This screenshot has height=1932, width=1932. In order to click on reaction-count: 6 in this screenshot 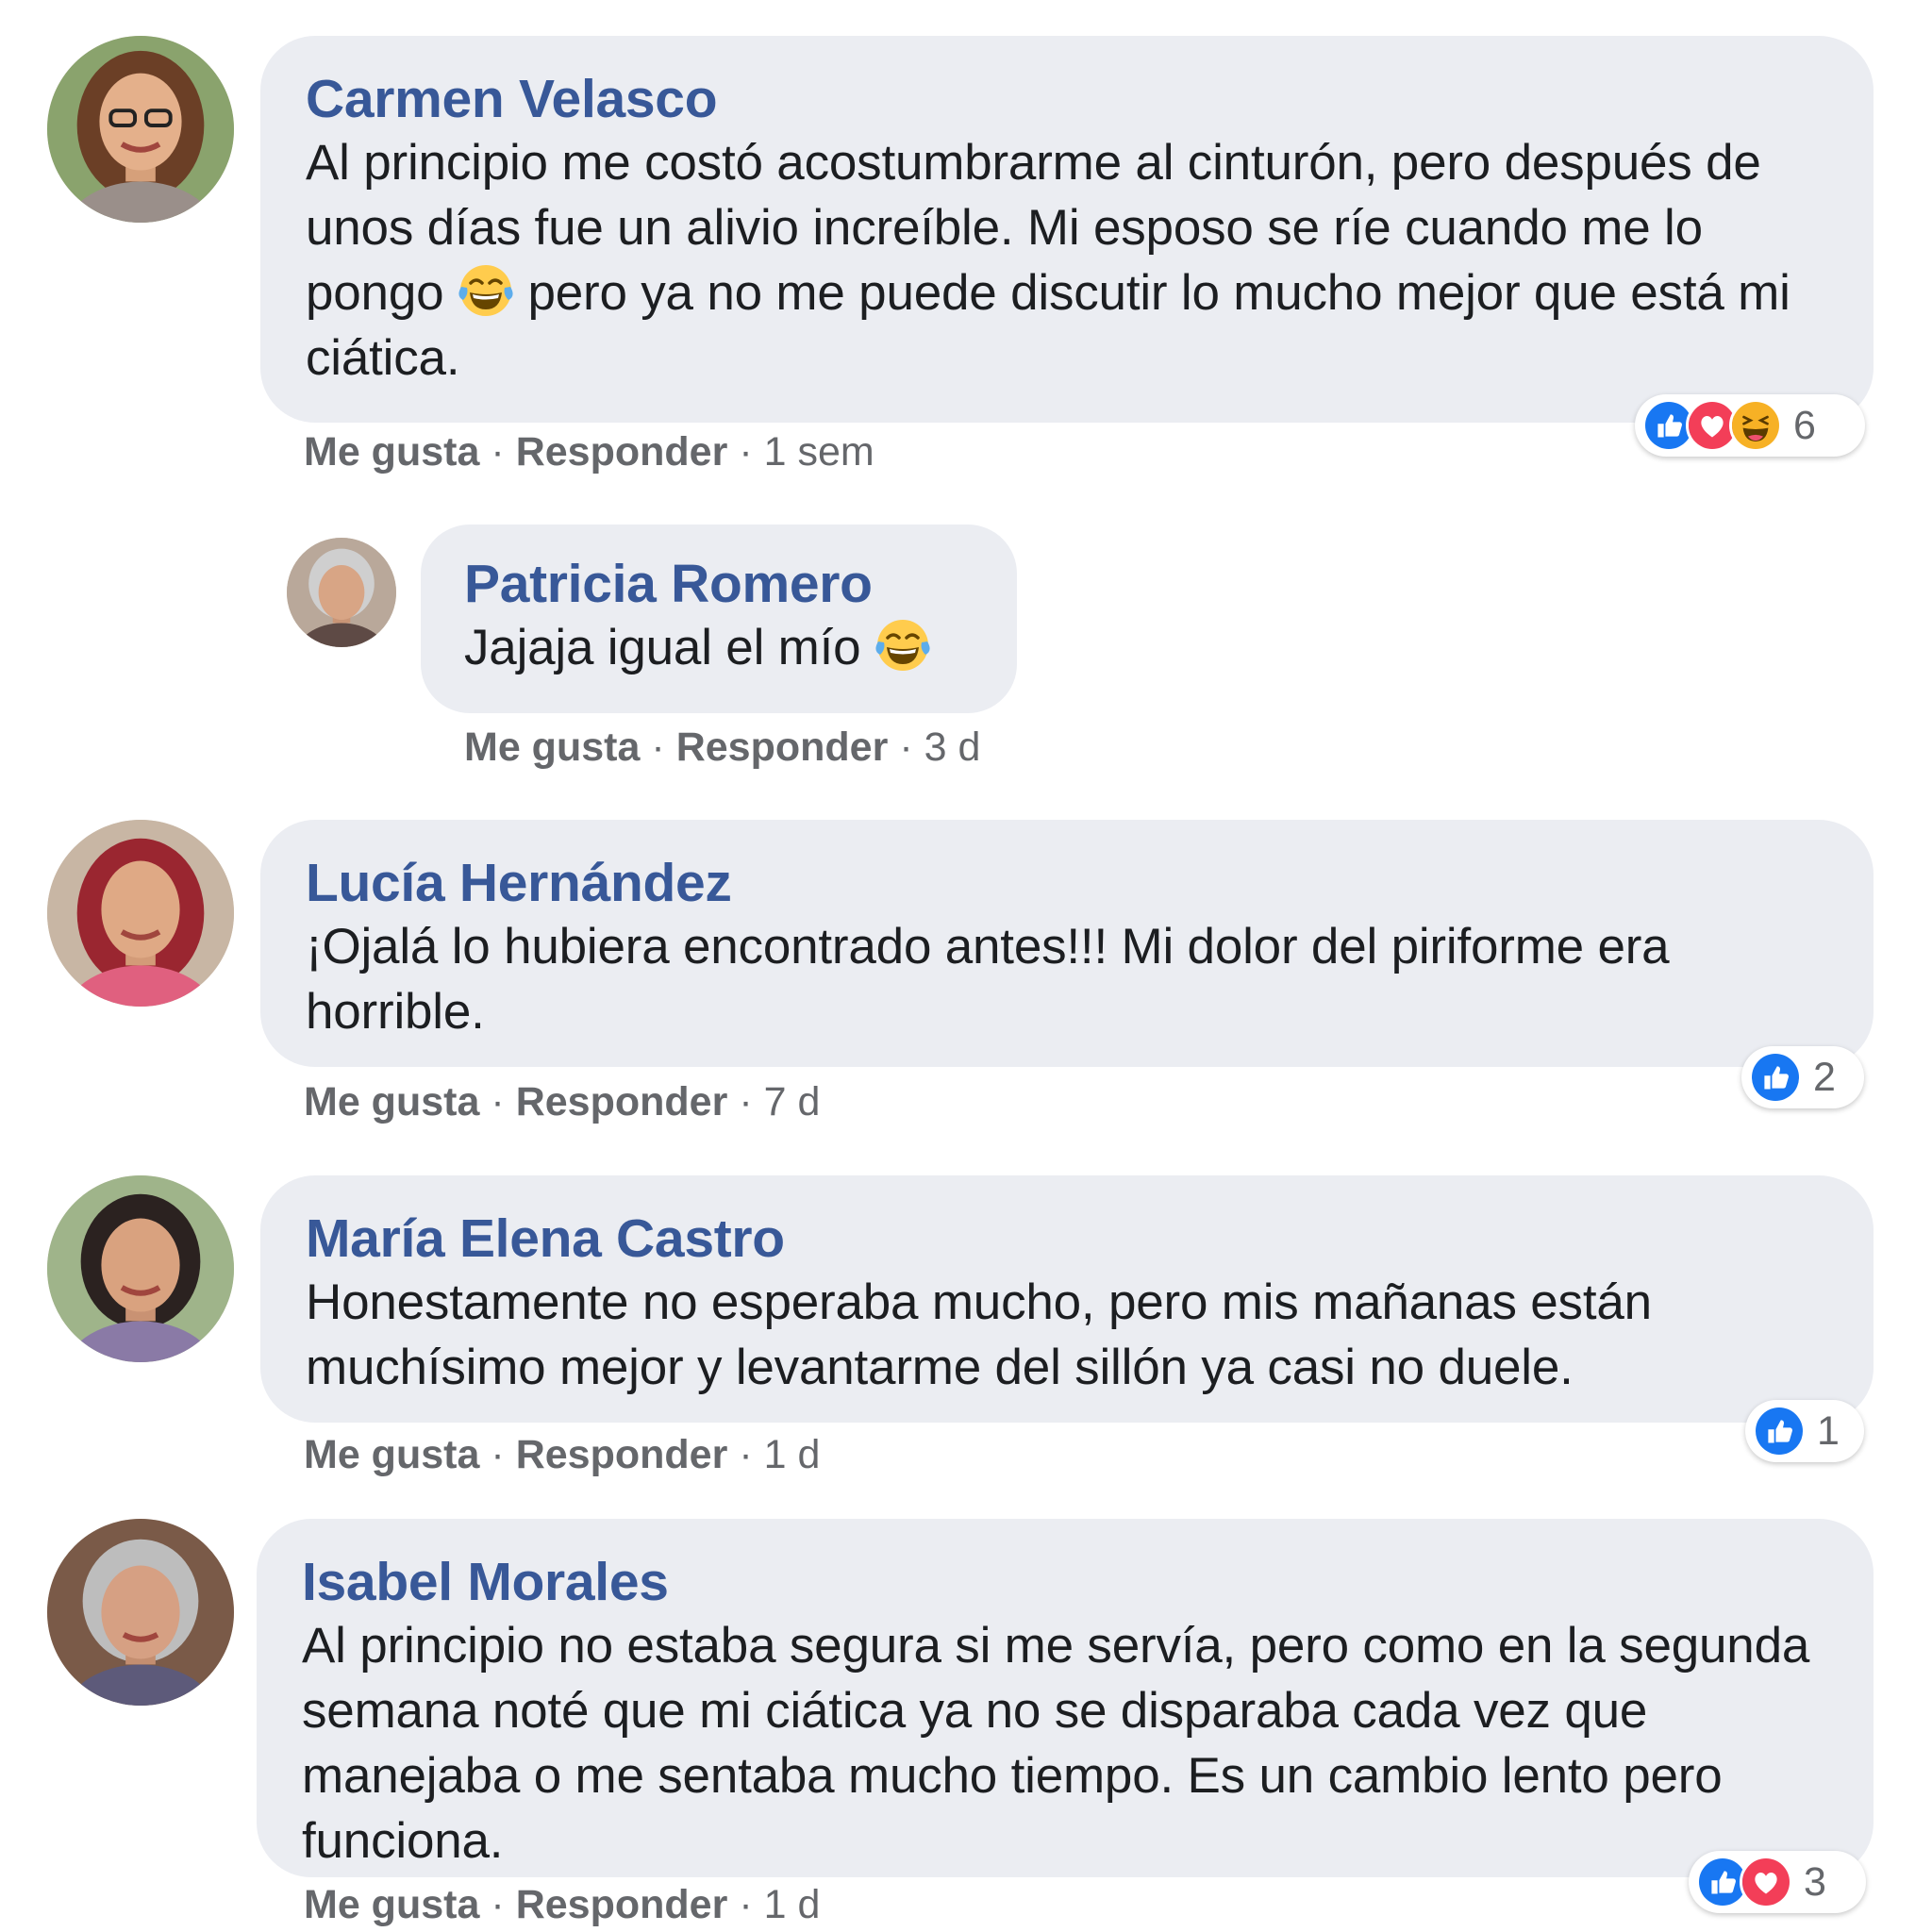, I will do `click(1804, 425)`.